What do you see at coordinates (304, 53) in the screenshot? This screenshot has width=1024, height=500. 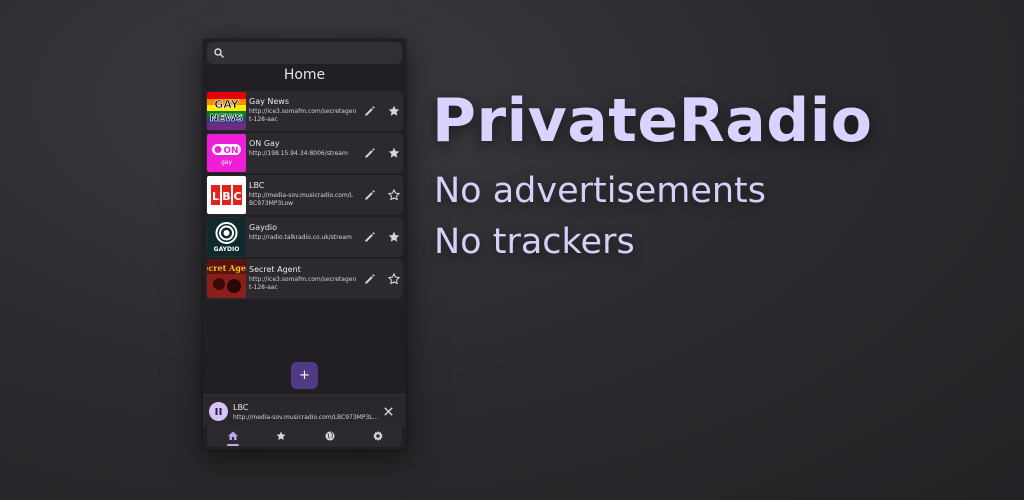 I see `search-bar` at bounding box center [304, 53].